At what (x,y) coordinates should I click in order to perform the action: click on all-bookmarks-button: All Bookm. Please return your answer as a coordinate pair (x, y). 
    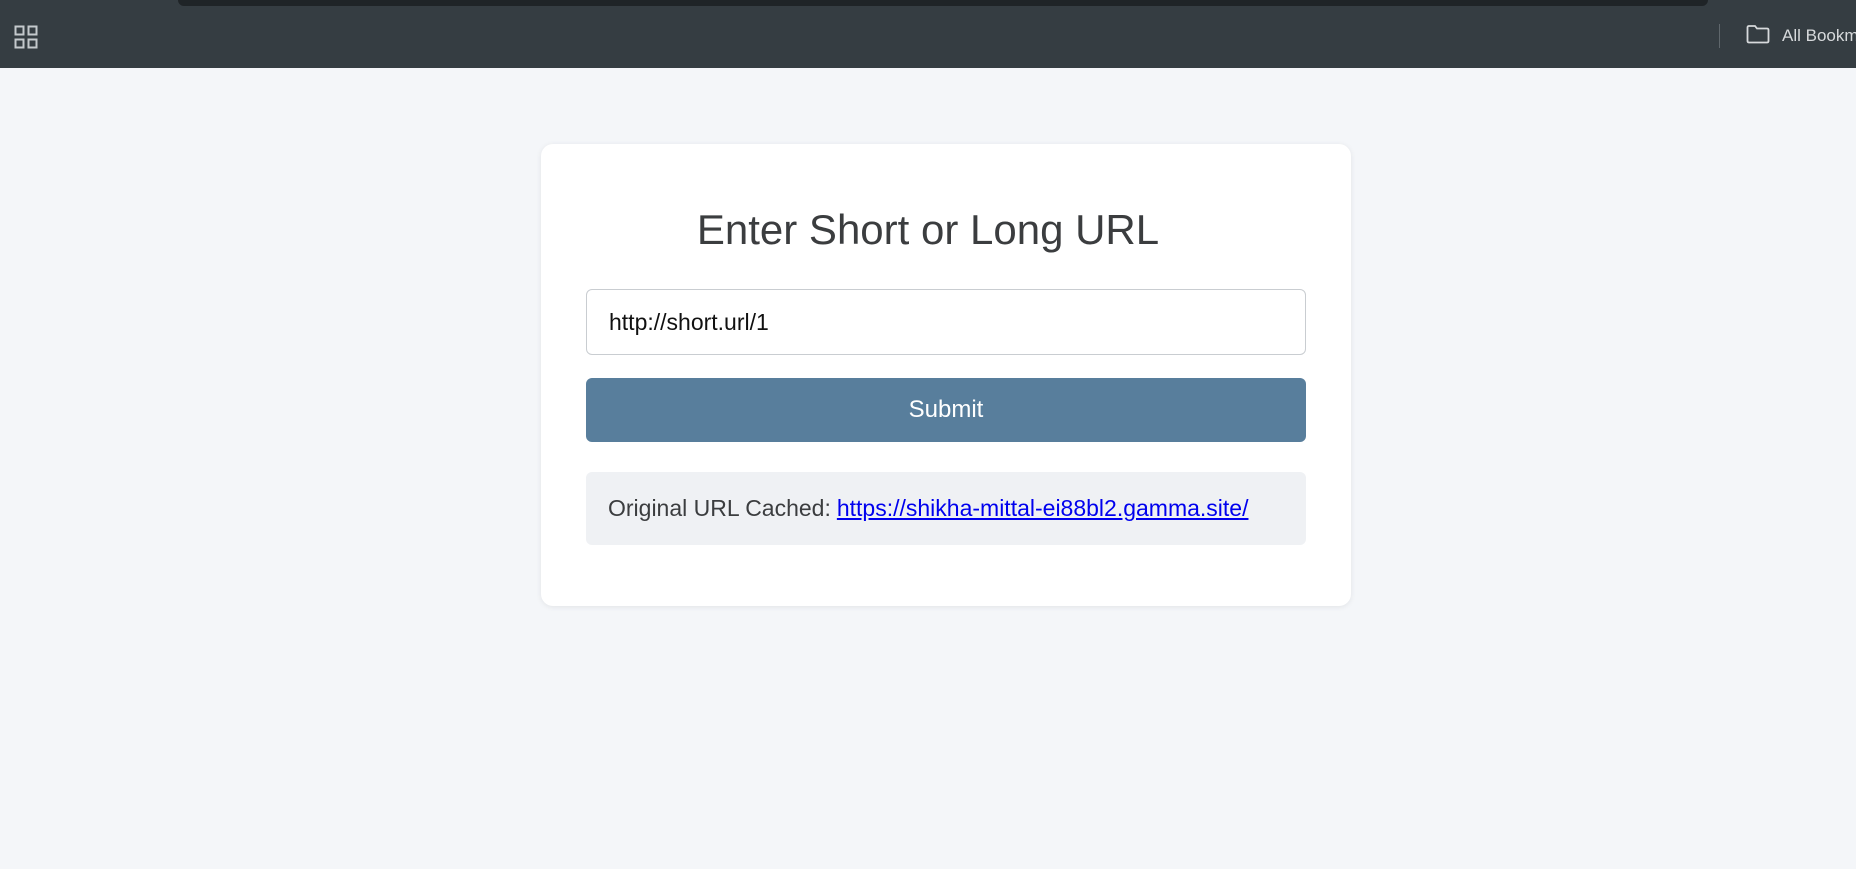
    Looking at the image, I should click on (1801, 36).